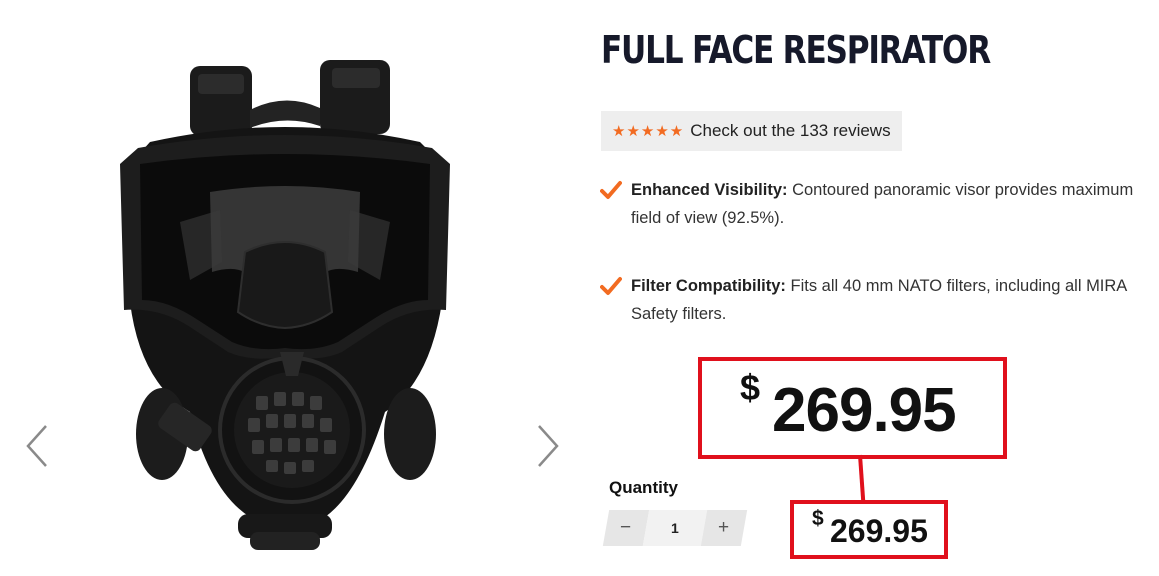  I want to click on star-rating: ★★★★★, so click(648, 131).